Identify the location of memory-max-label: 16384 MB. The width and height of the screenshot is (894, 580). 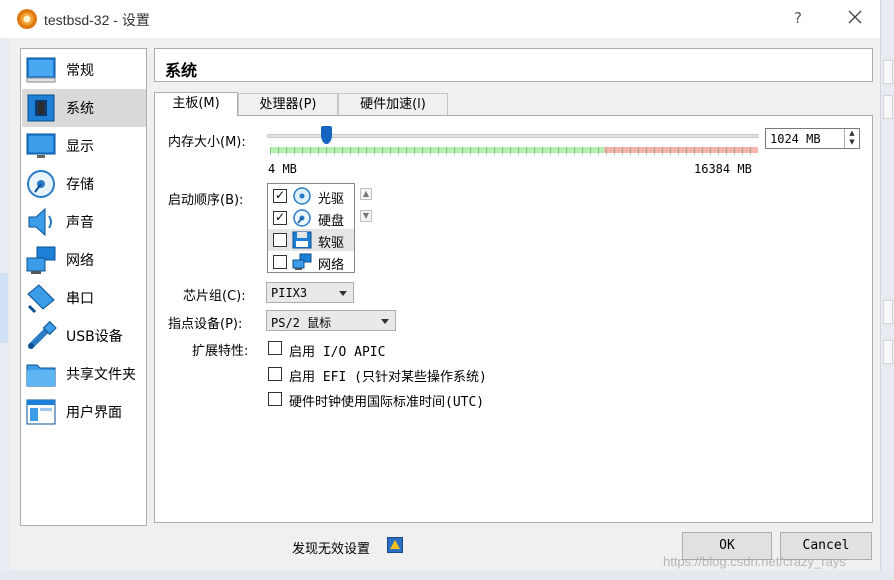
(723, 169).